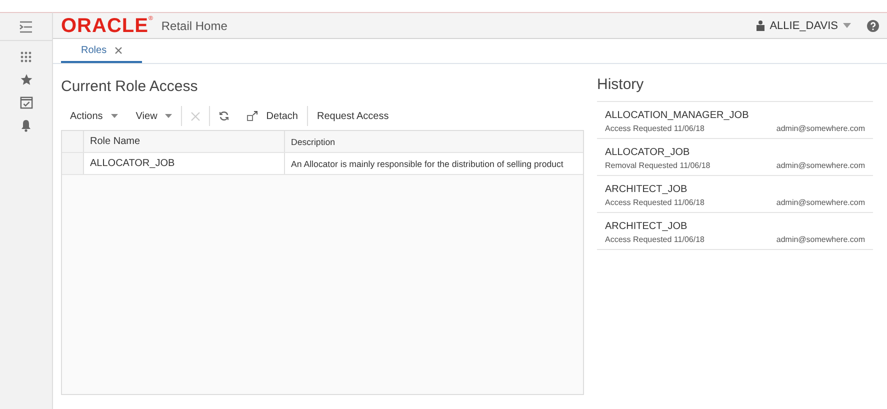 This screenshot has height=409, width=887. Describe the element at coordinates (26, 102) in the screenshot. I see `calendar-check-icon` at that location.